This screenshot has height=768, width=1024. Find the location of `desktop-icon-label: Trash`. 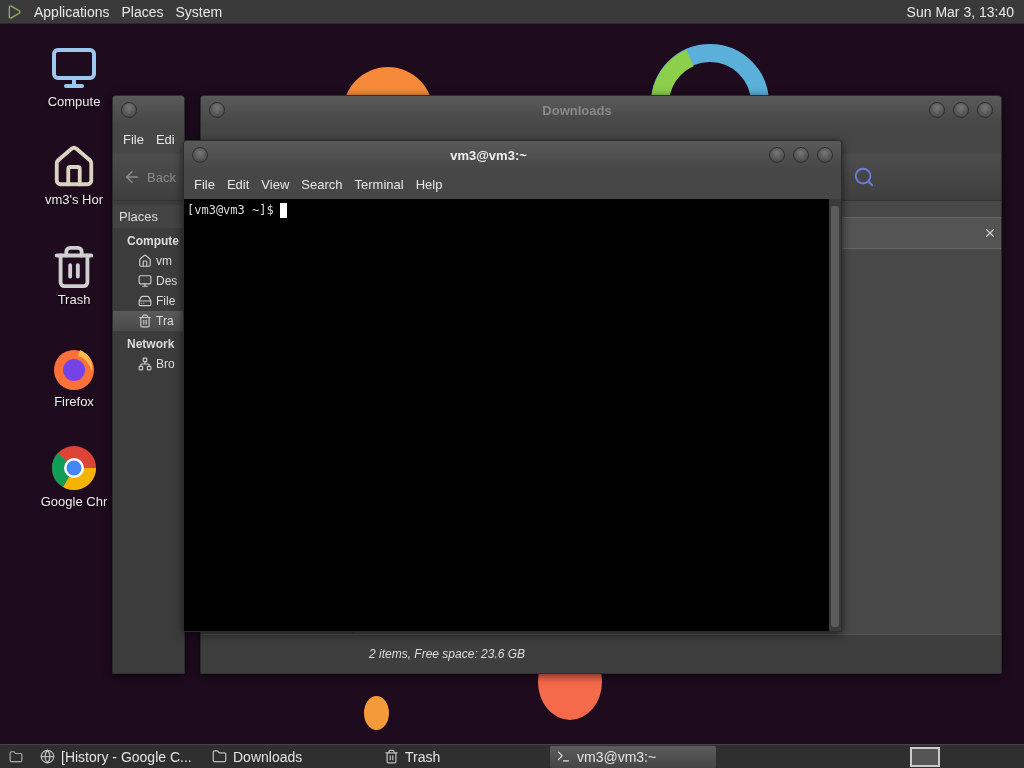

desktop-icon-label: Trash is located at coordinates (74, 299).